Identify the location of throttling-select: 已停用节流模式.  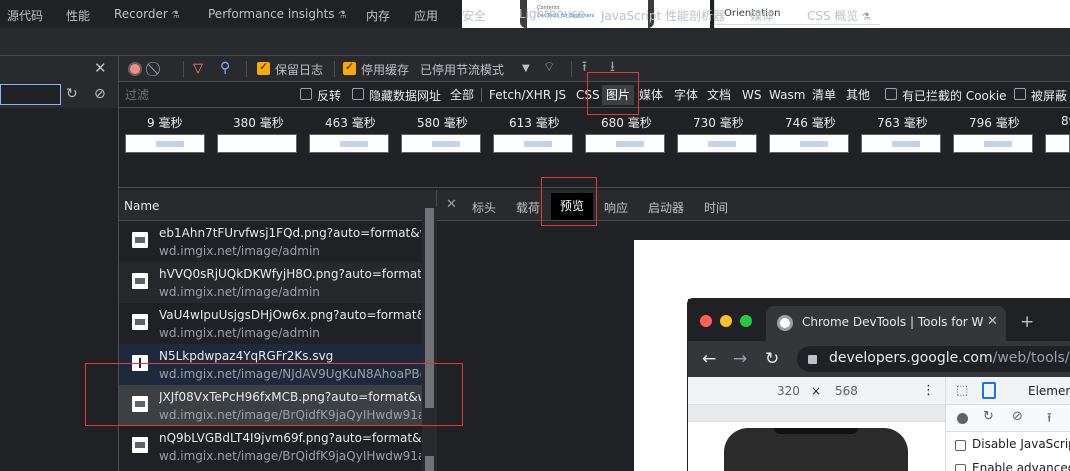
(462, 69).